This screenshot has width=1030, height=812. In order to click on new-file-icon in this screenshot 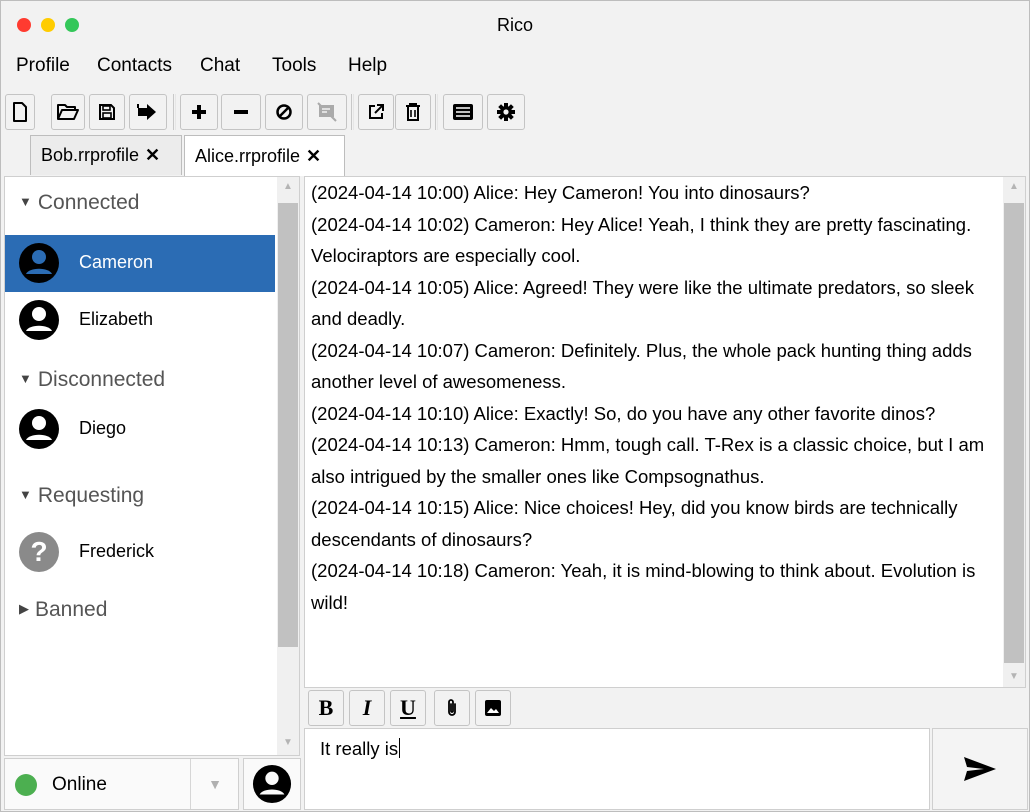, I will do `click(20, 112)`.